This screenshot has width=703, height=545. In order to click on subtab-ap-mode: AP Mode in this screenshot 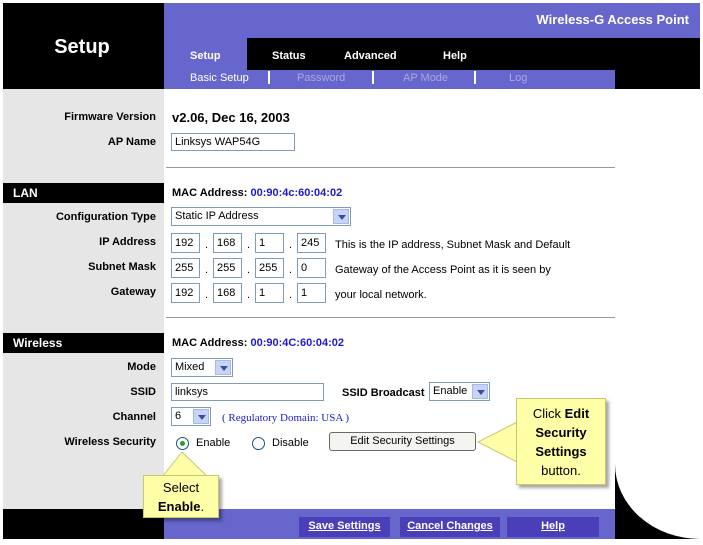, I will do `click(425, 78)`.